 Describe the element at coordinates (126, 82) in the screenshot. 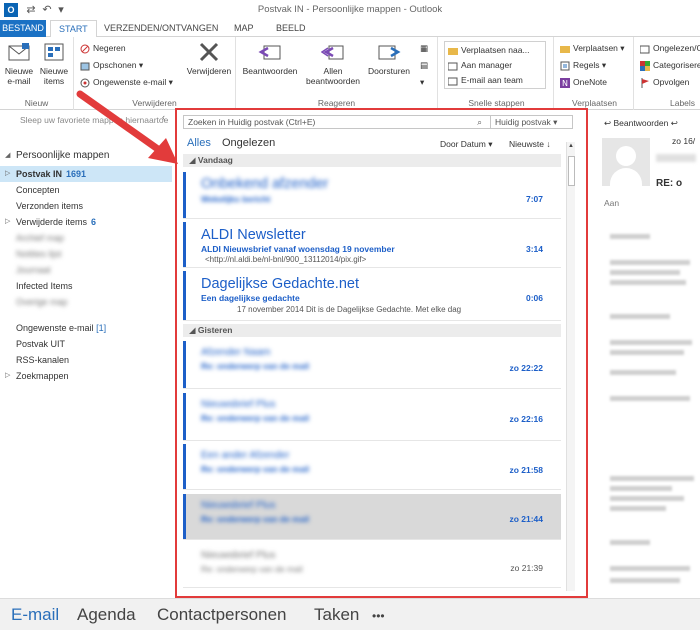

I see `junk-mail-button: Ongewenste e-mail ▾` at that location.